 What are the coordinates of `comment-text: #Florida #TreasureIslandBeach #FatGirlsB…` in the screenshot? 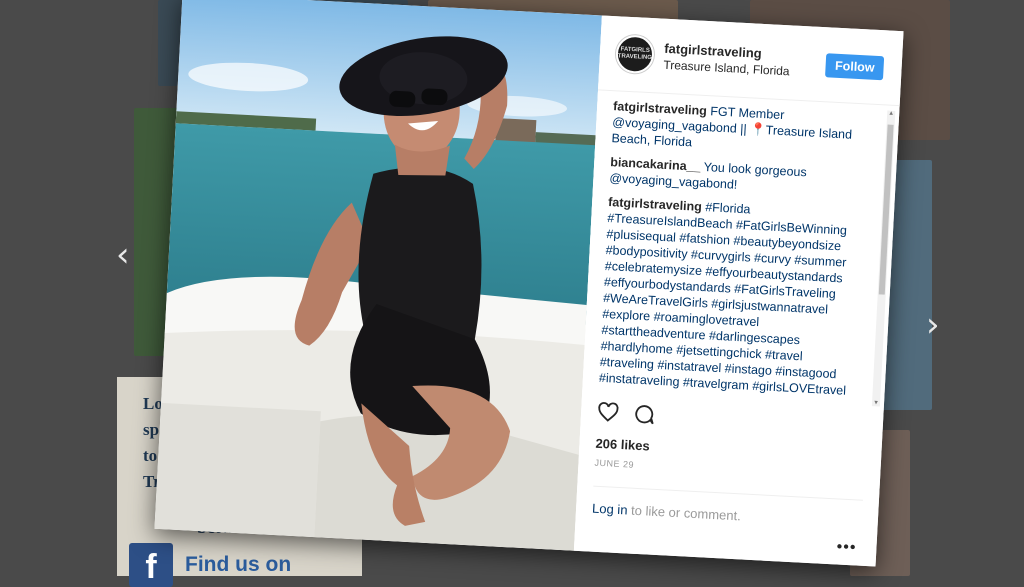 It's located at (723, 299).